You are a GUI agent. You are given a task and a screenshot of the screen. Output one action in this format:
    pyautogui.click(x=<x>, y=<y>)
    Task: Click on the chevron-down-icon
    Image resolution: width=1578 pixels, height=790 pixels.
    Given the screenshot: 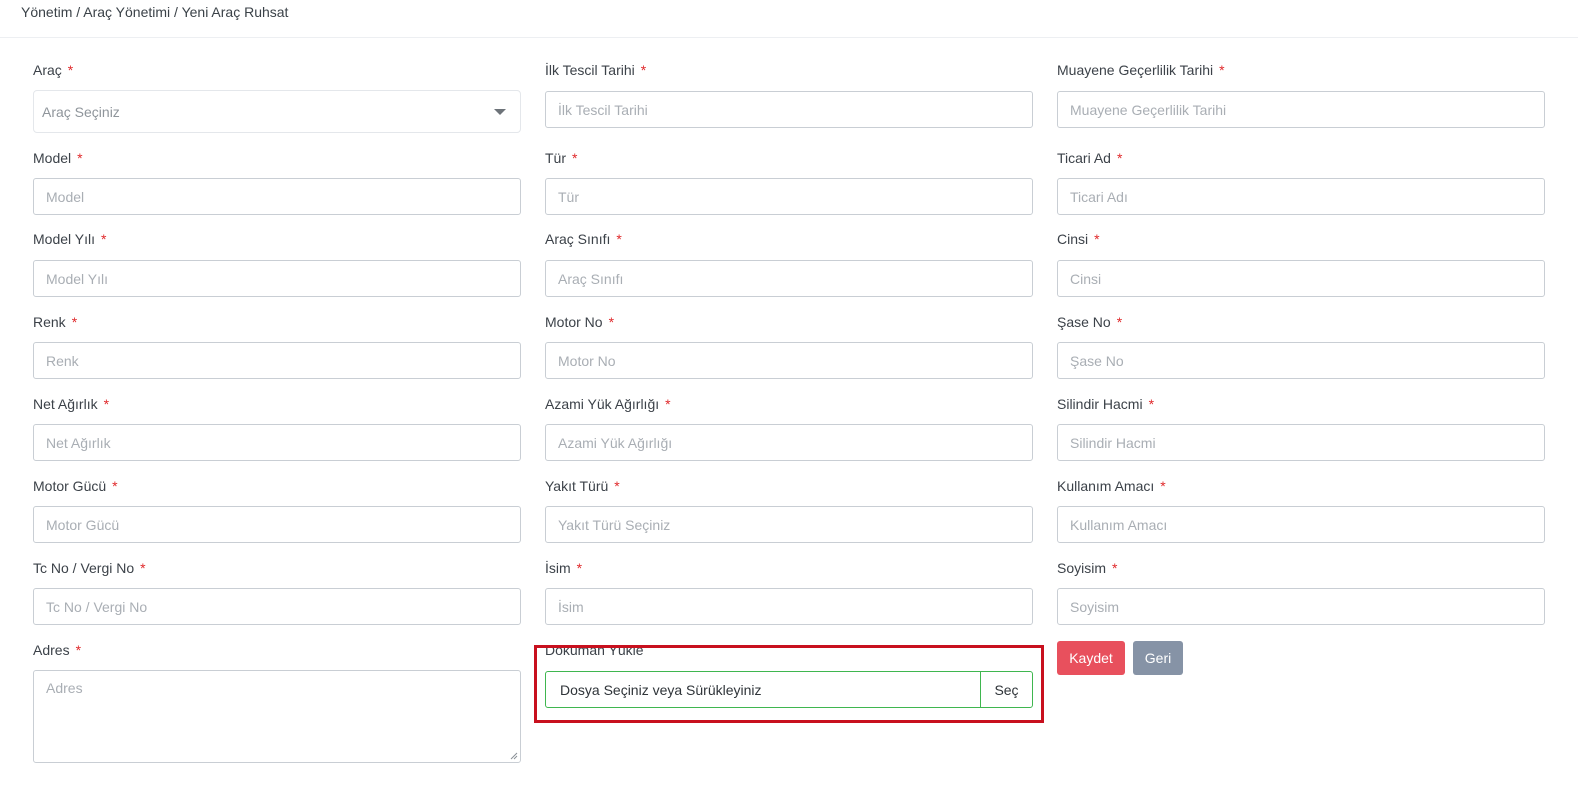 What is the action you would take?
    pyautogui.click(x=500, y=112)
    